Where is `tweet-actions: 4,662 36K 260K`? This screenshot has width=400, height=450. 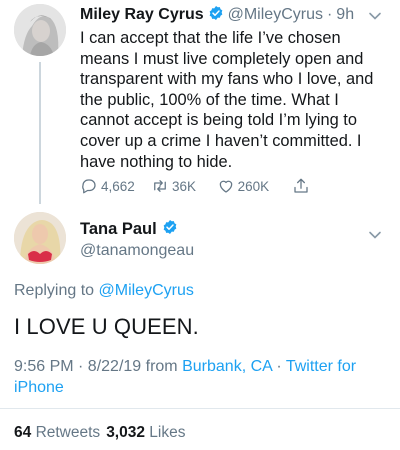 tweet-actions: 4,662 36K 260K is located at coordinates (195, 186).